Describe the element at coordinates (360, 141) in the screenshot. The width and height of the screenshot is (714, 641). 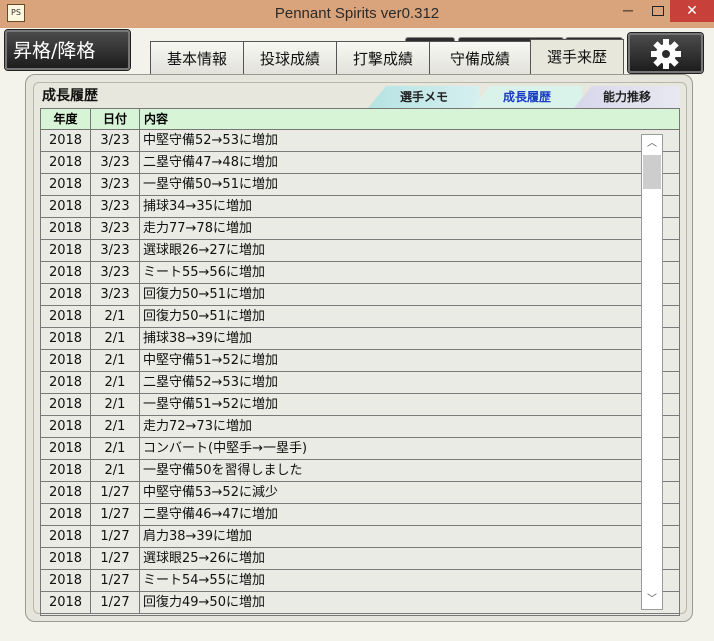
I see `table-row: 2018 3/23 中堅守備52→53に増加` at that location.